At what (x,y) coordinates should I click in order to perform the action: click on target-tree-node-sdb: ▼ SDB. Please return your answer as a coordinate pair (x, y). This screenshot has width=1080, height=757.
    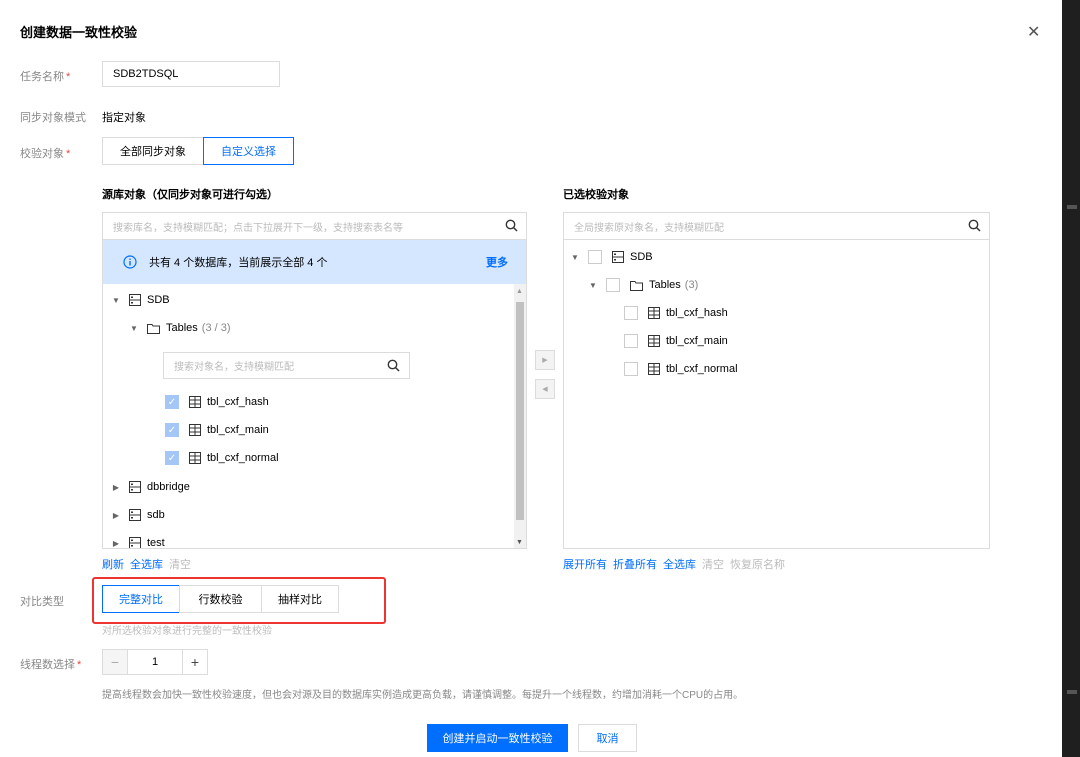
    Looking at the image, I should click on (611, 257).